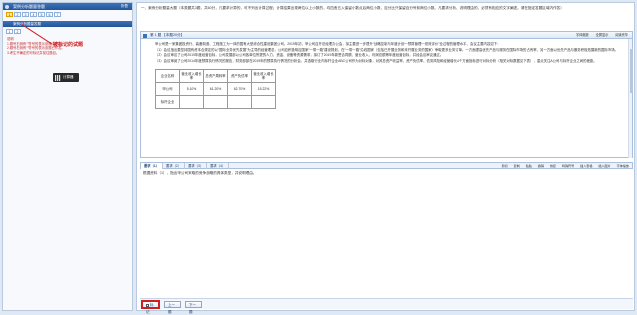  I want to click on collapse-link: 折叠, so click(124, 6).